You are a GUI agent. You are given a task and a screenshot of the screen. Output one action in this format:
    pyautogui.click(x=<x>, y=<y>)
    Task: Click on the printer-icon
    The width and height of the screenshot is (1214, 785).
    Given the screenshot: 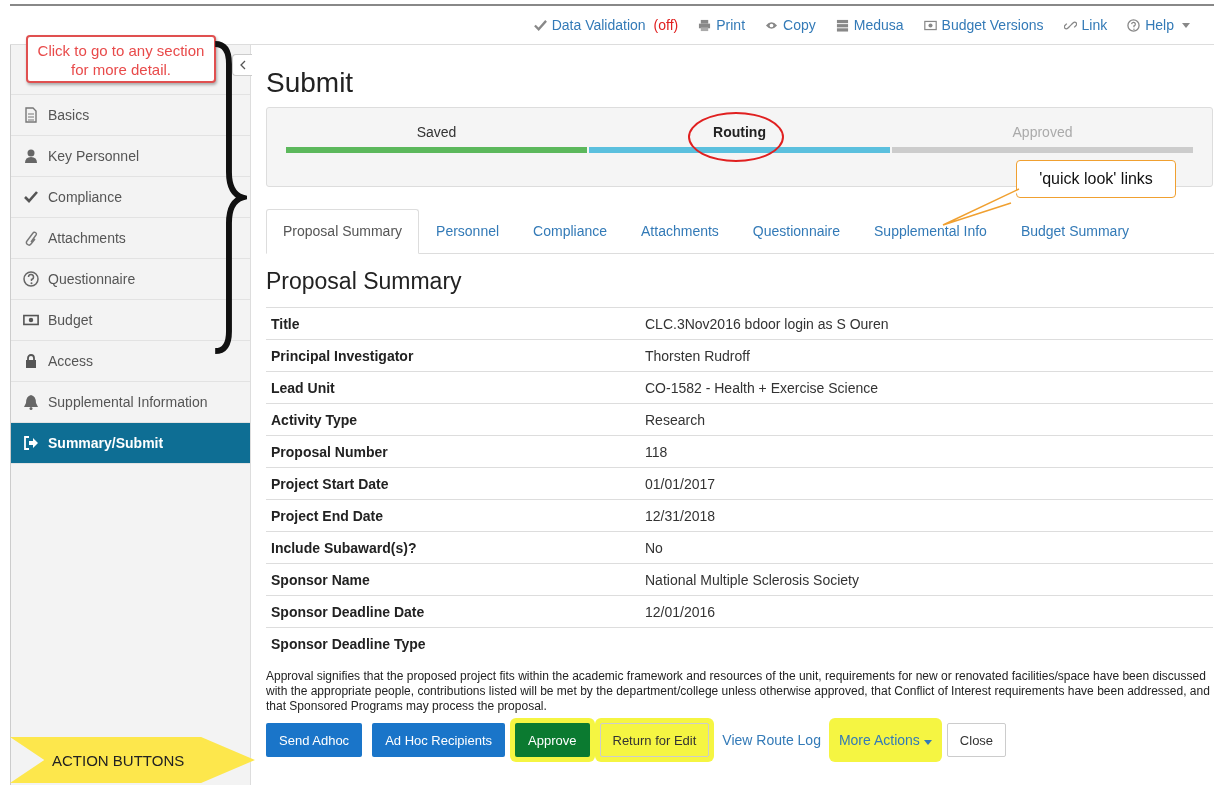 What is the action you would take?
    pyautogui.click(x=705, y=25)
    